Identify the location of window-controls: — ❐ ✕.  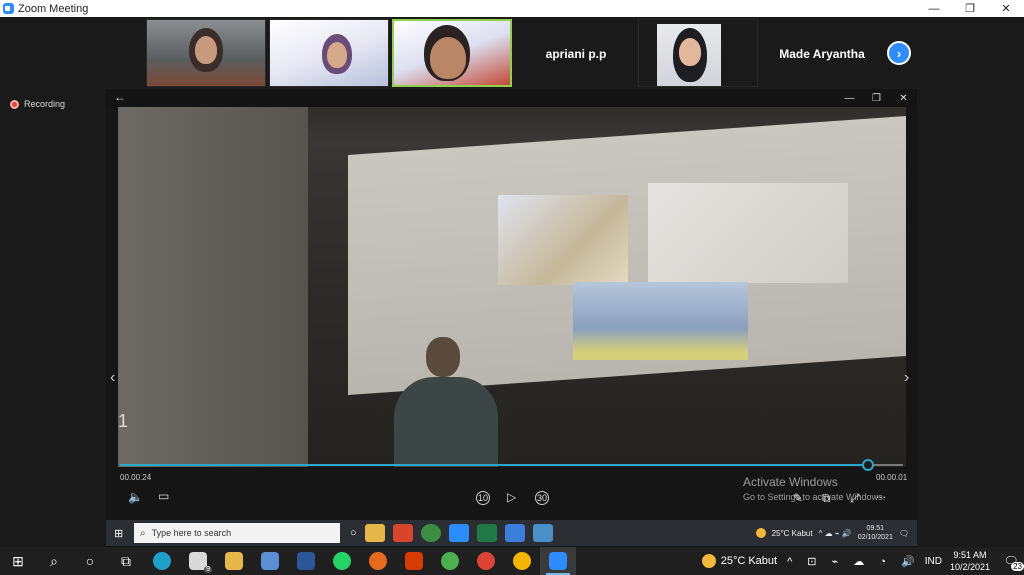
(970, 8).